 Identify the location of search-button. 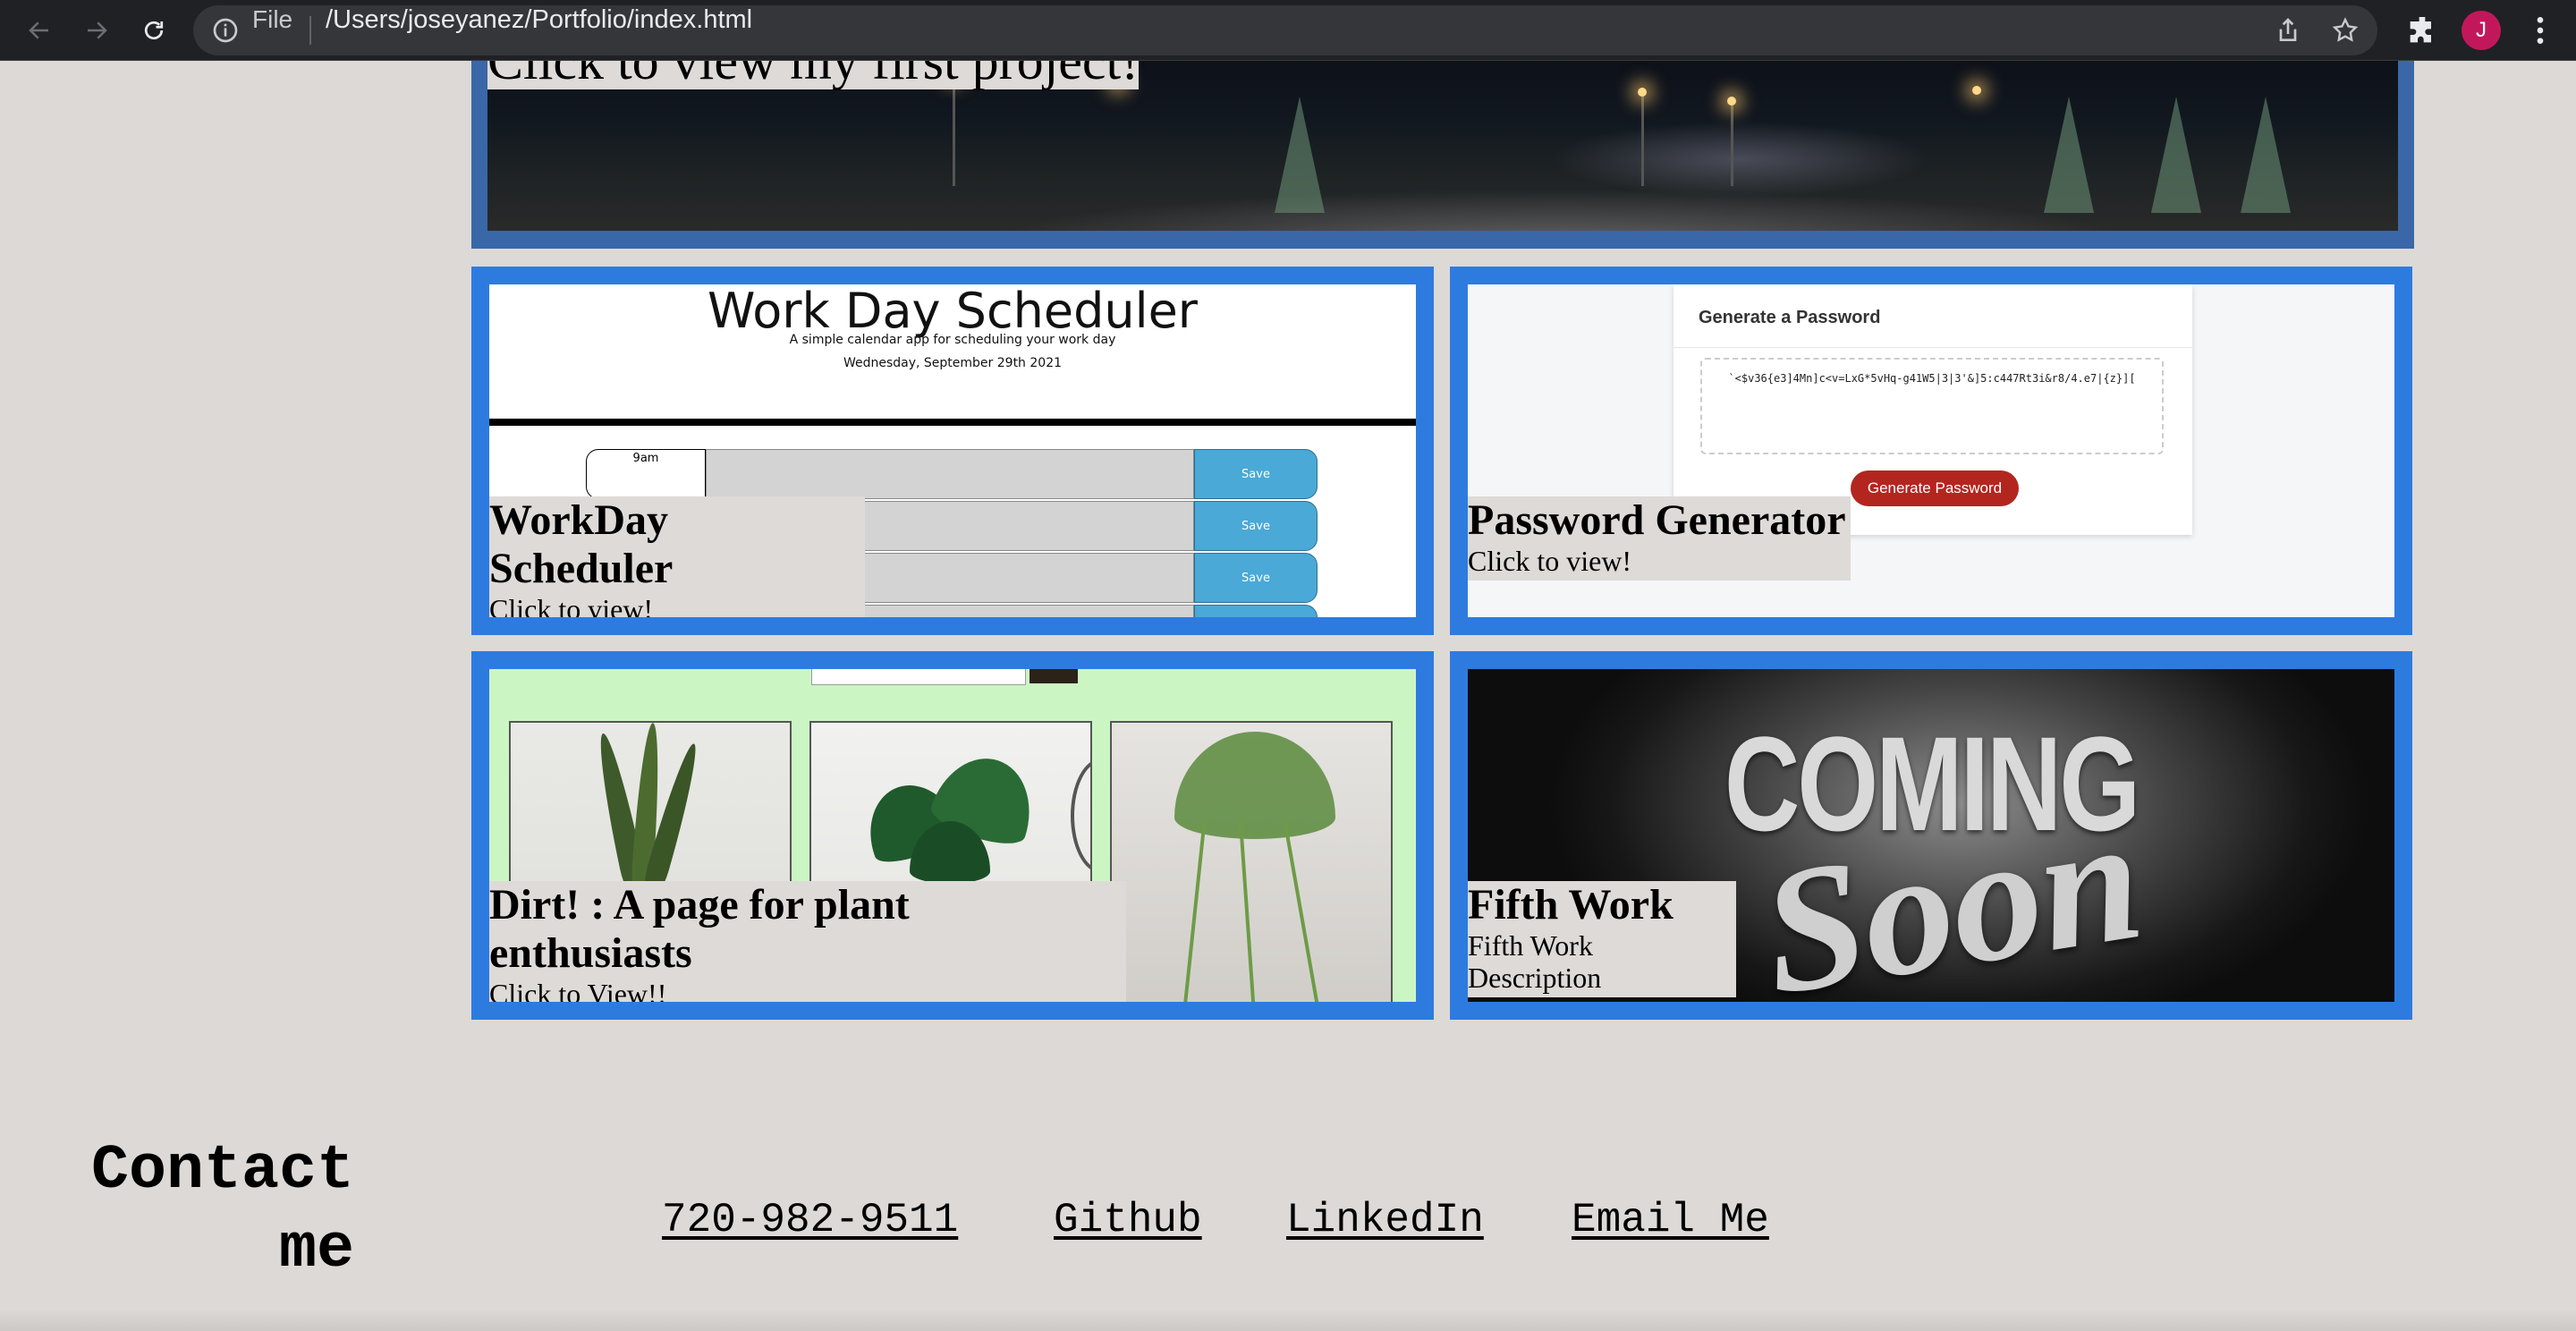
(1054, 676).